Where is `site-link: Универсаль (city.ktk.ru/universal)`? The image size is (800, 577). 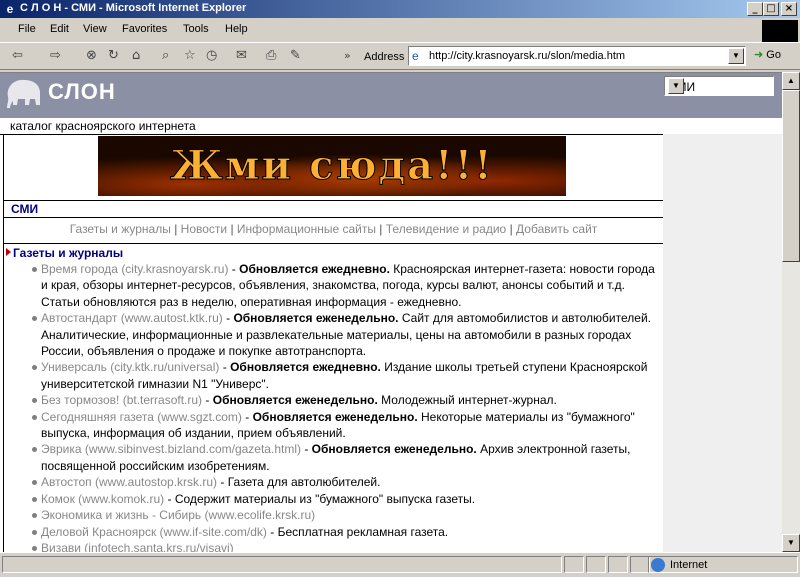
site-link: Универсаль (city.ktk.ru/universal) is located at coordinates (130, 367).